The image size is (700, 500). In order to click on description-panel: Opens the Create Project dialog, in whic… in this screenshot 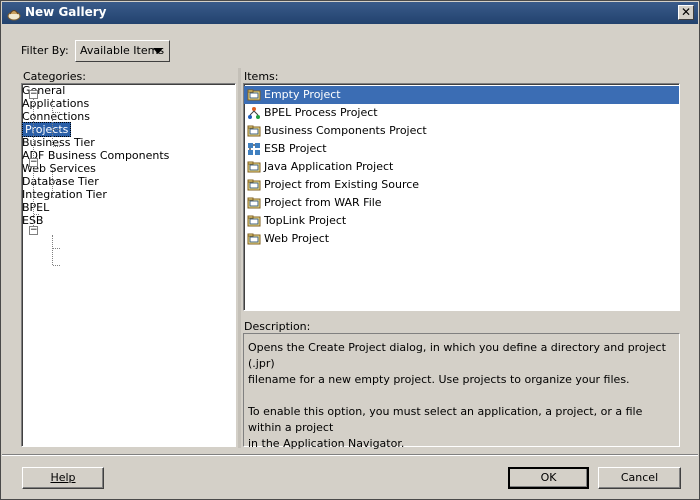, I will do `click(461, 391)`.